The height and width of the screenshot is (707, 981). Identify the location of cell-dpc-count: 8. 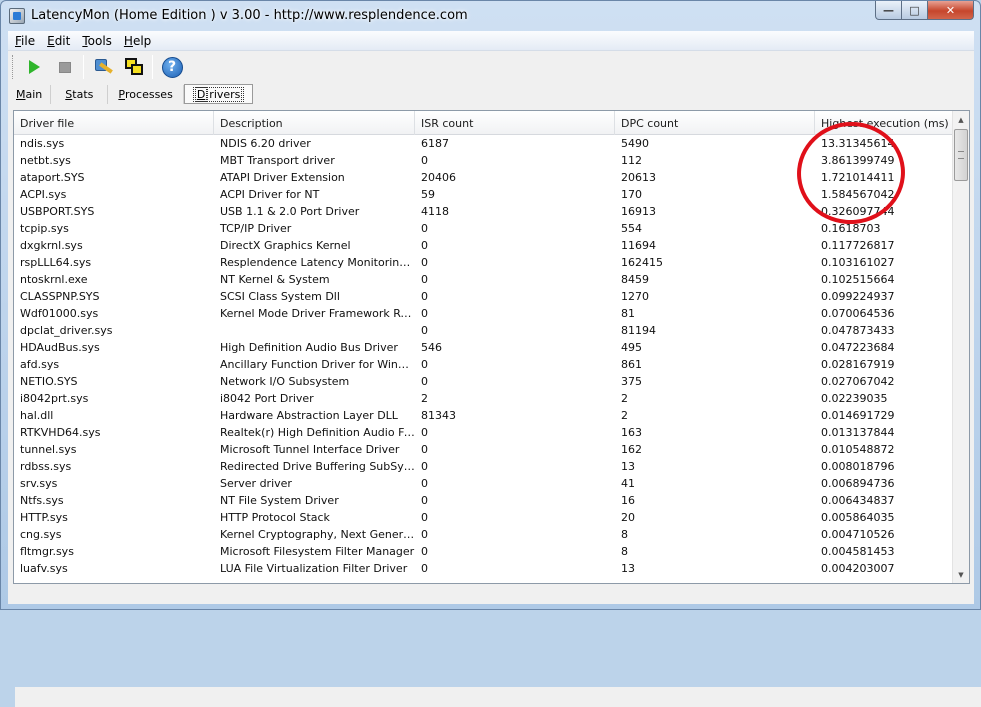
(624, 551).